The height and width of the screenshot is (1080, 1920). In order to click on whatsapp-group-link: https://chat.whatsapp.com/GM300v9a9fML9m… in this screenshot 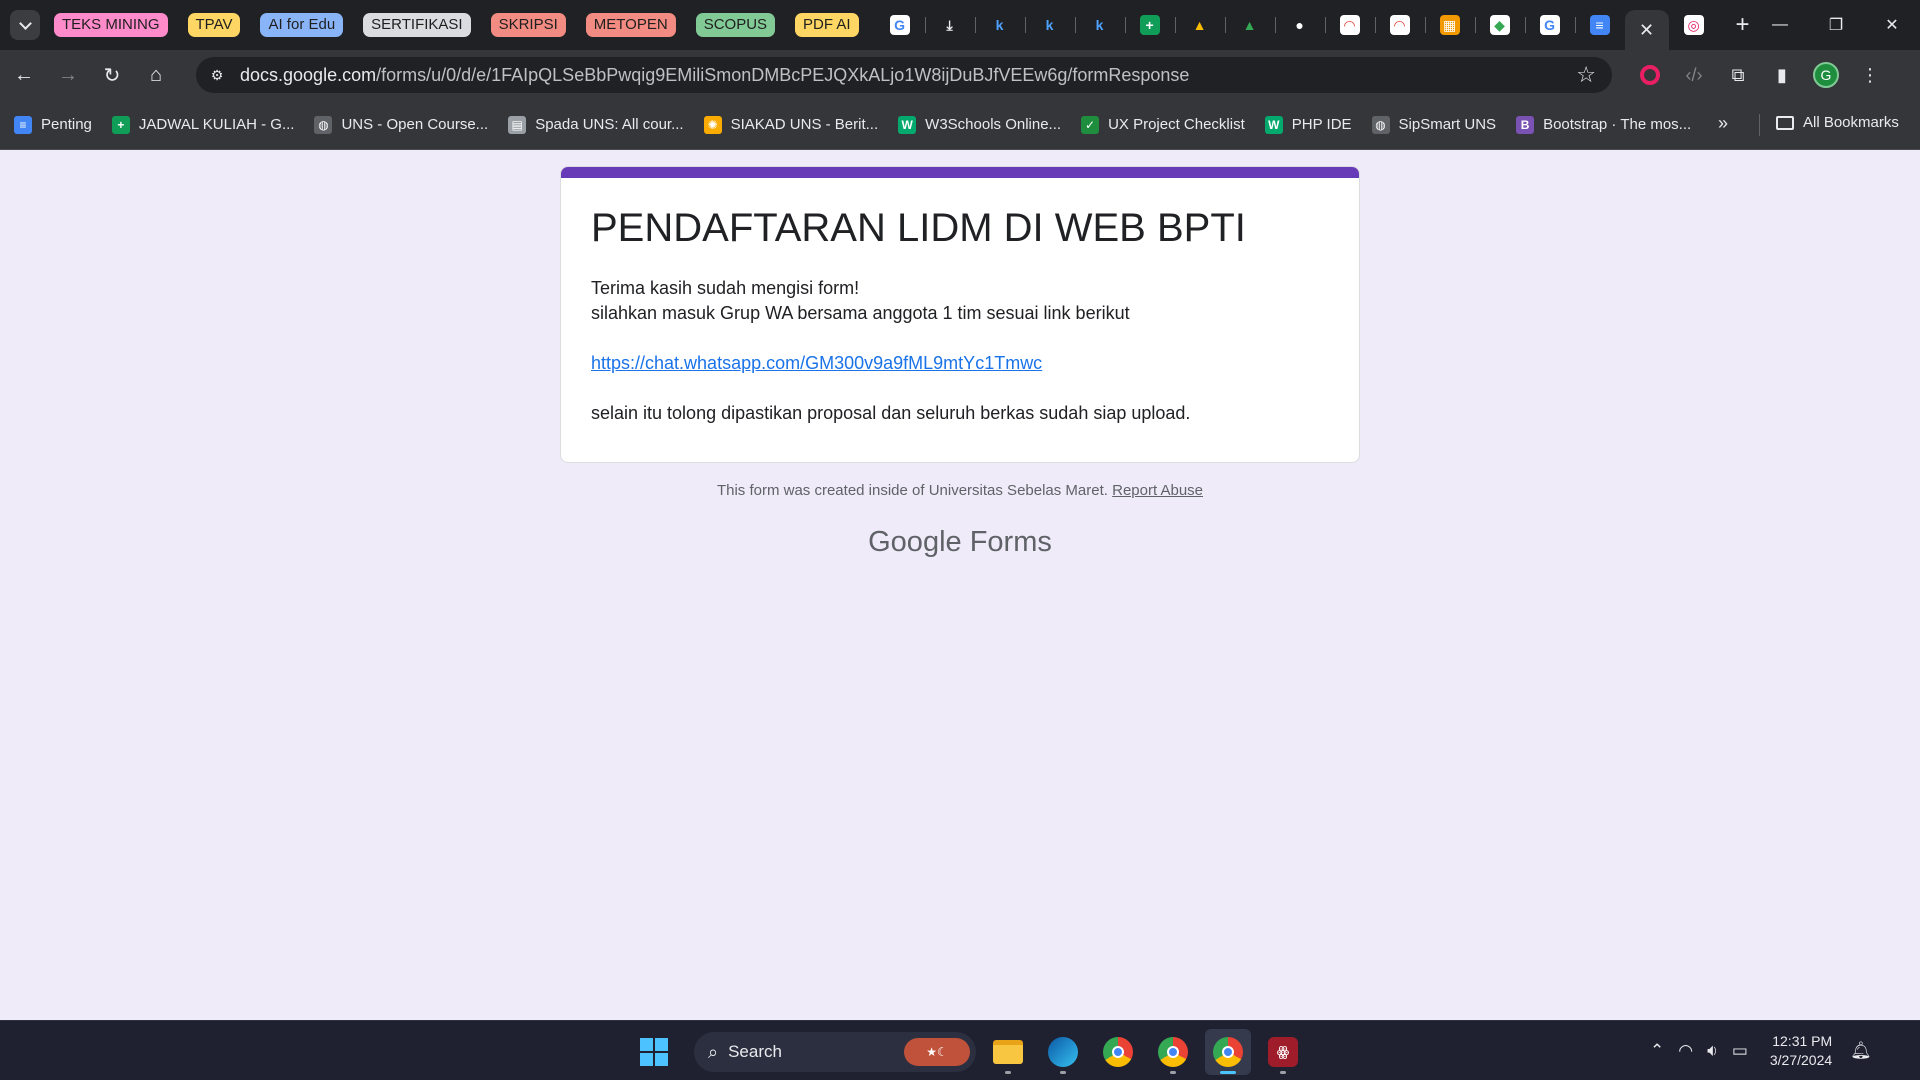, I will do `click(816, 363)`.